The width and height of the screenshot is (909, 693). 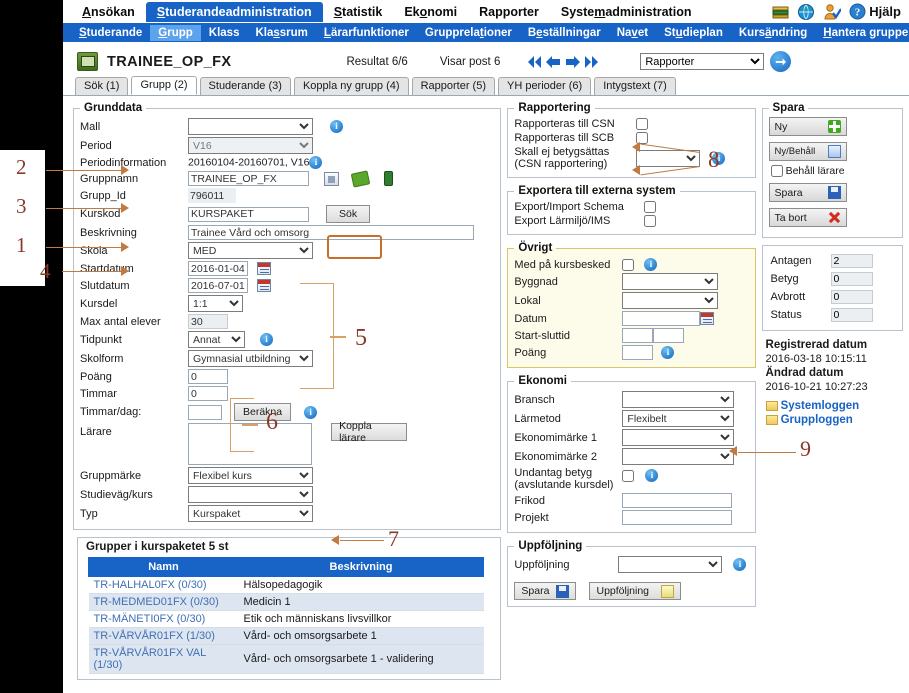 I want to click on help-button: ? Hjälp, so click(x=875, y=11).